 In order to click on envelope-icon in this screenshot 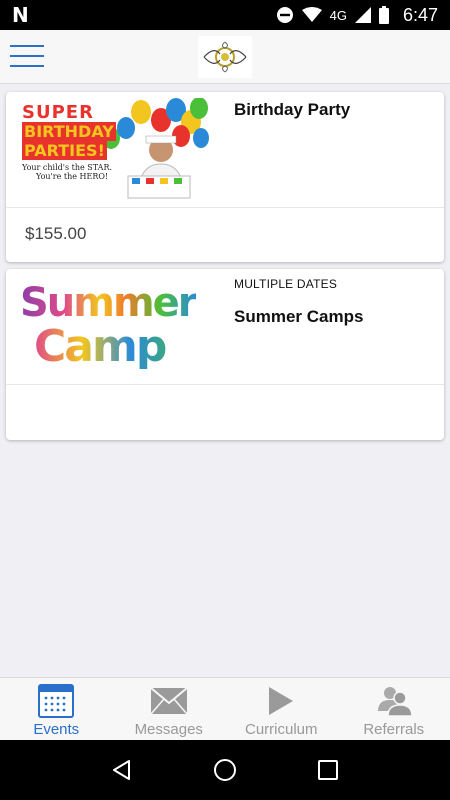, I will do `click(169, 701)`.